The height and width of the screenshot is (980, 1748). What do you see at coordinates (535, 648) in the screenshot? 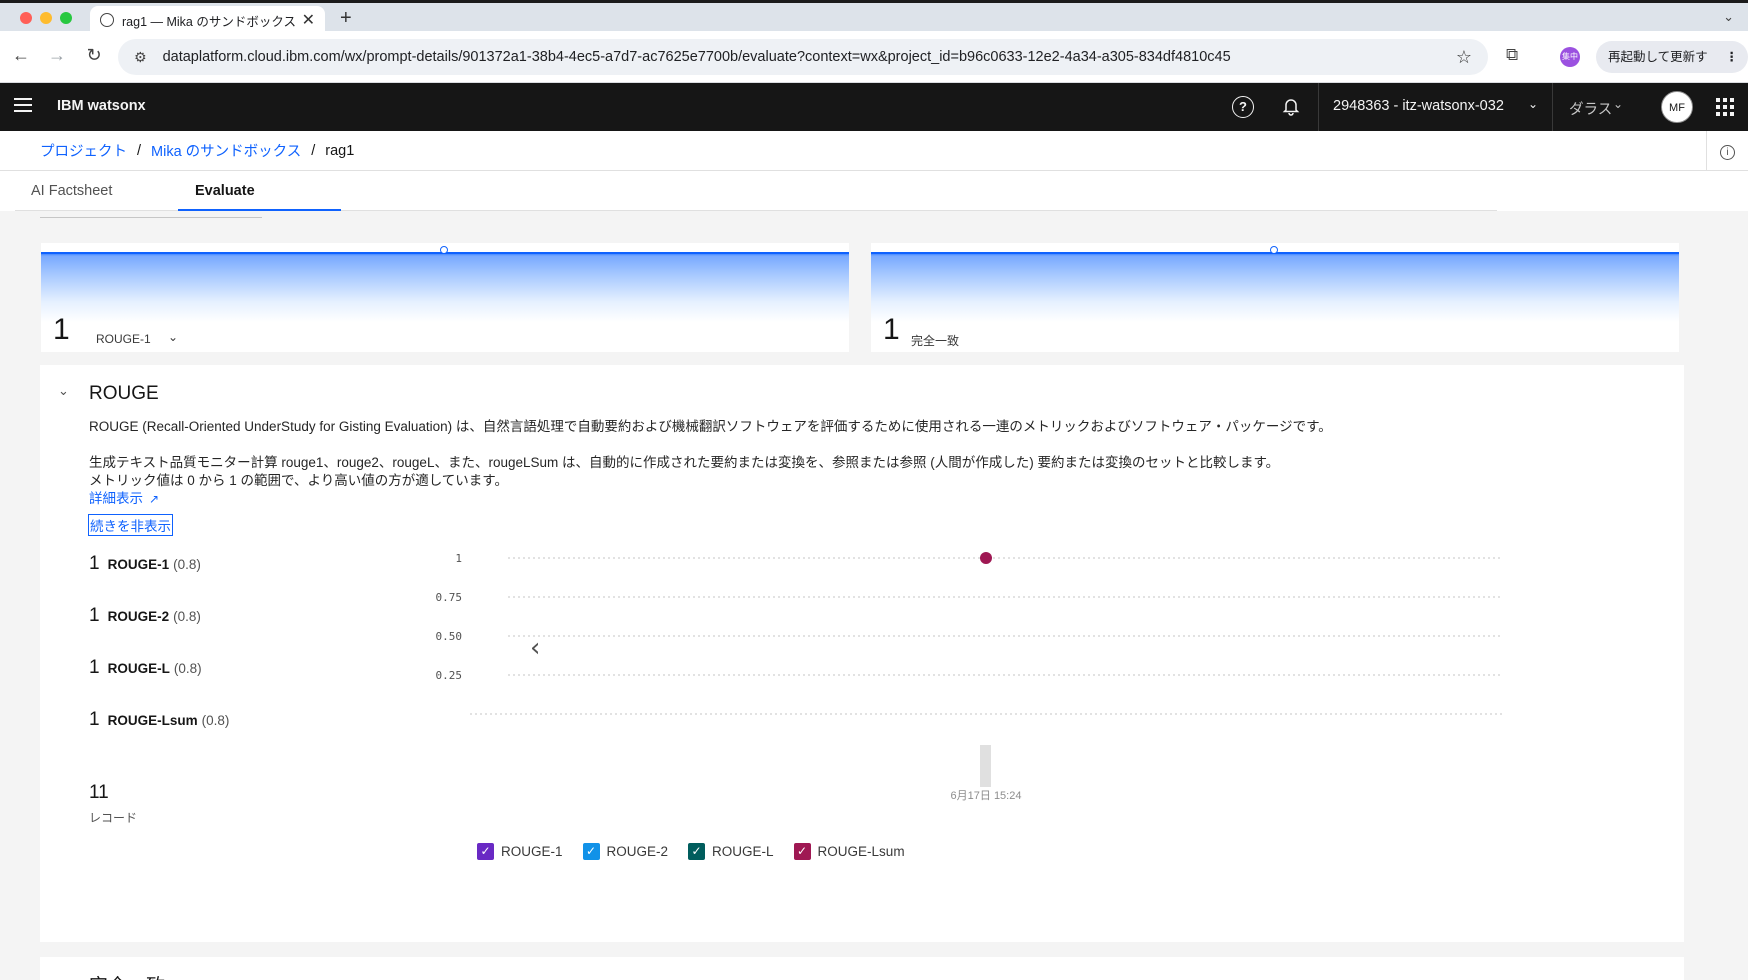
I see `chart-previous-button: ‹` at bounding box center [535, 648].